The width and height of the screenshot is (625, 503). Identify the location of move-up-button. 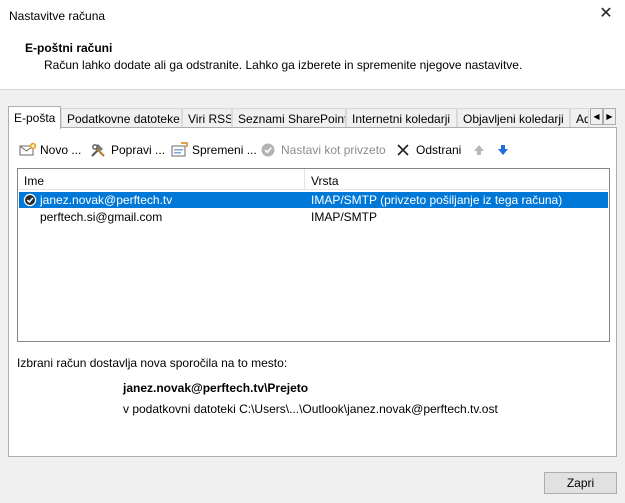
(481, 150).